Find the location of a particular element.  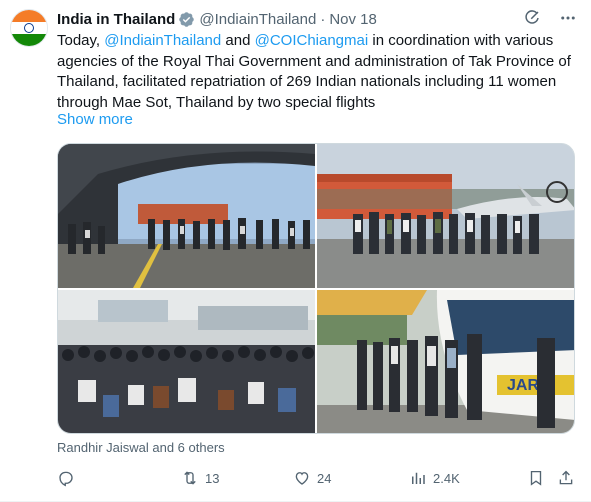

photo-group-with-aircraft is located at coordinates (445, 216).